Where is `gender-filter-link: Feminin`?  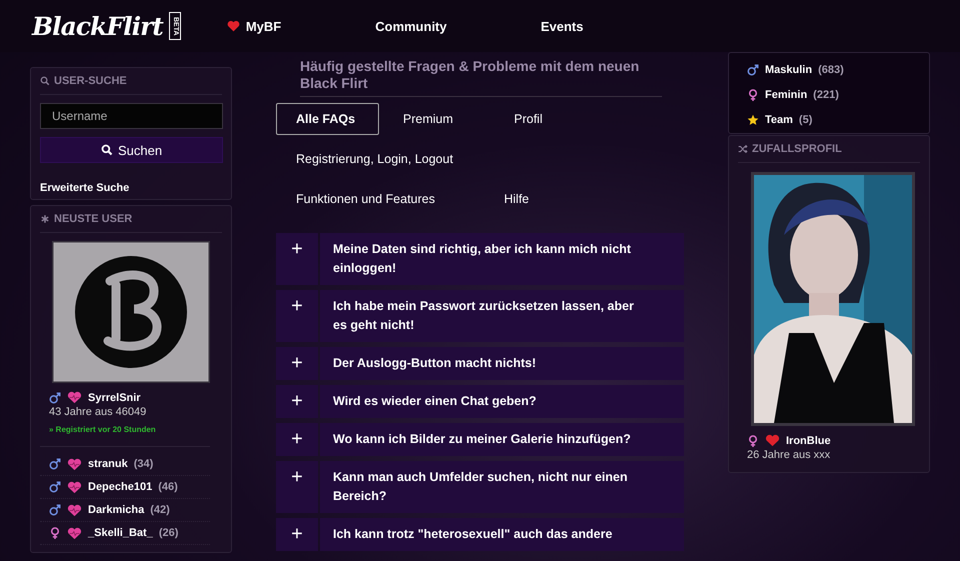 gender-filter-link: Feminin is located at coordinates (786, 94).